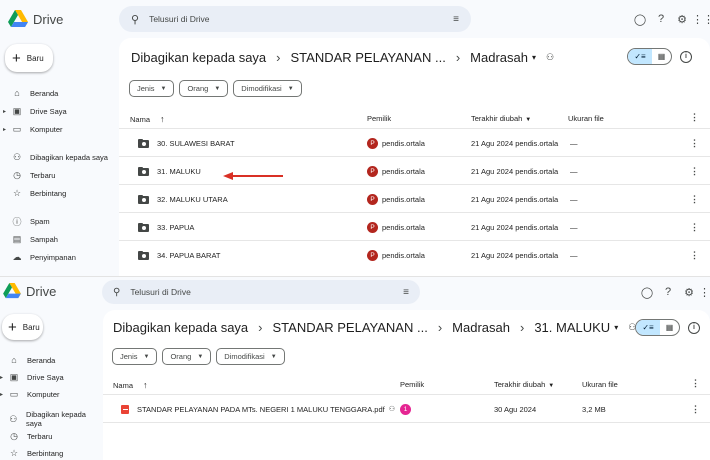  What do you see at coordinates (572, 327) in the screenshot?
I see `breadcrumb-current: 31. MALUKU` at bounding box center [572, 327].